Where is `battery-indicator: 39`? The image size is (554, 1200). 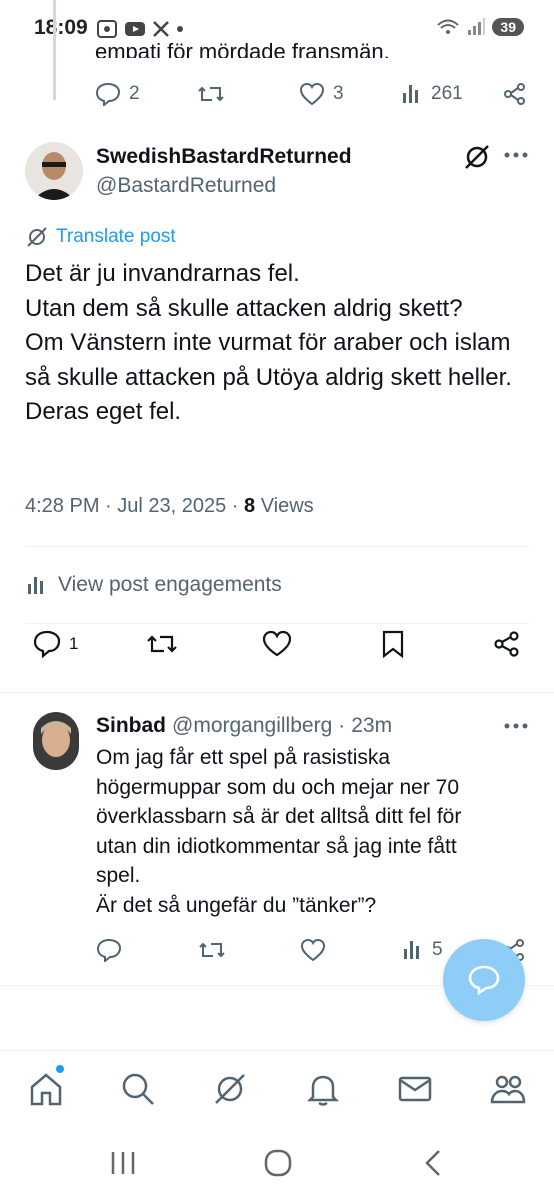
battery-indicator: 39 is located at coordinates (508, 27).